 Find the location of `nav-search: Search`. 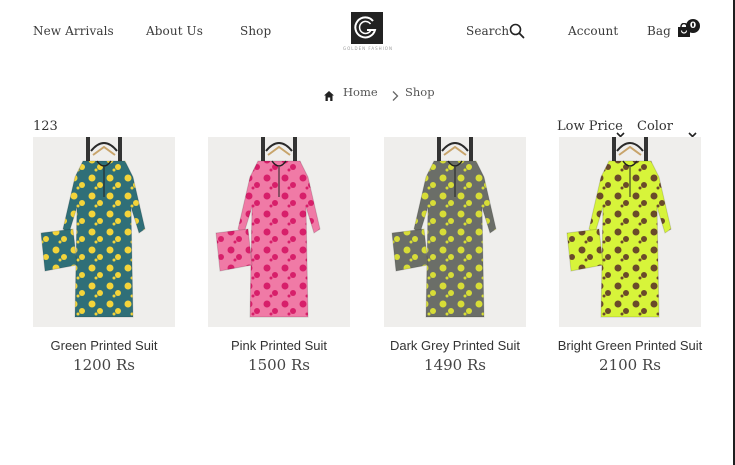

nav-search: Search is located at coordinates (487, 31).